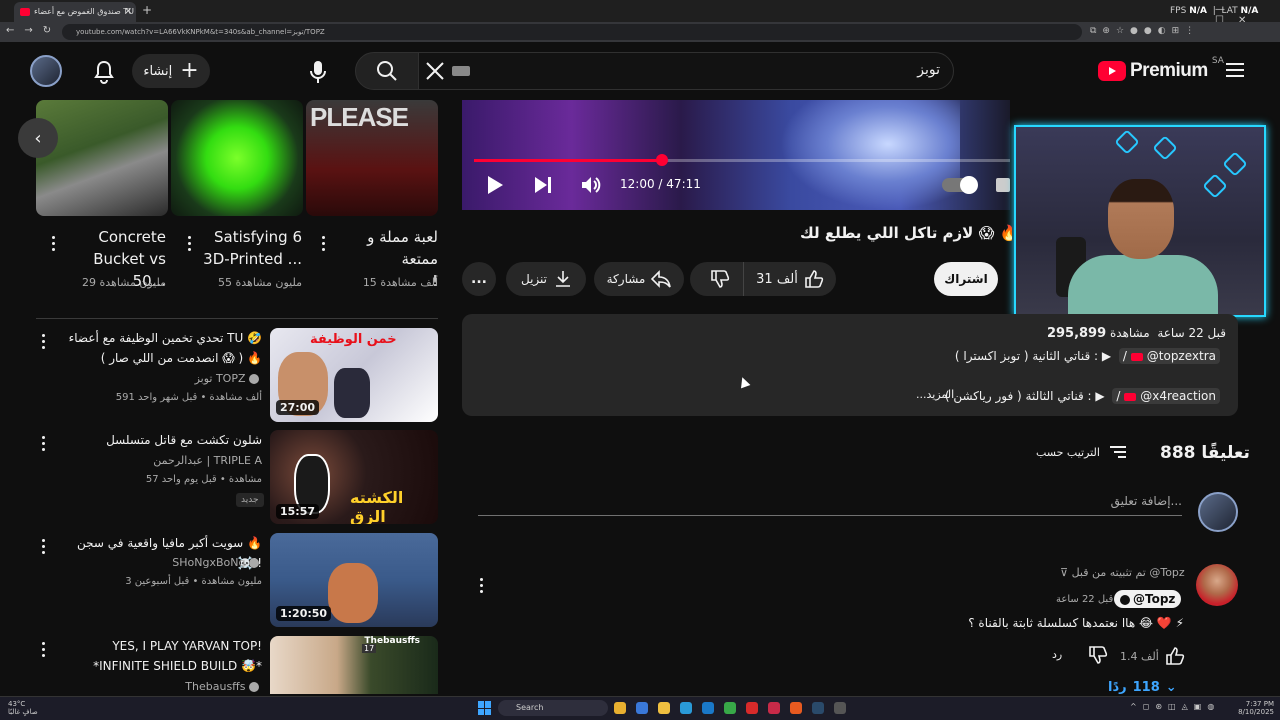  I want to click on fps-label: FPS, so click(1178, 11).